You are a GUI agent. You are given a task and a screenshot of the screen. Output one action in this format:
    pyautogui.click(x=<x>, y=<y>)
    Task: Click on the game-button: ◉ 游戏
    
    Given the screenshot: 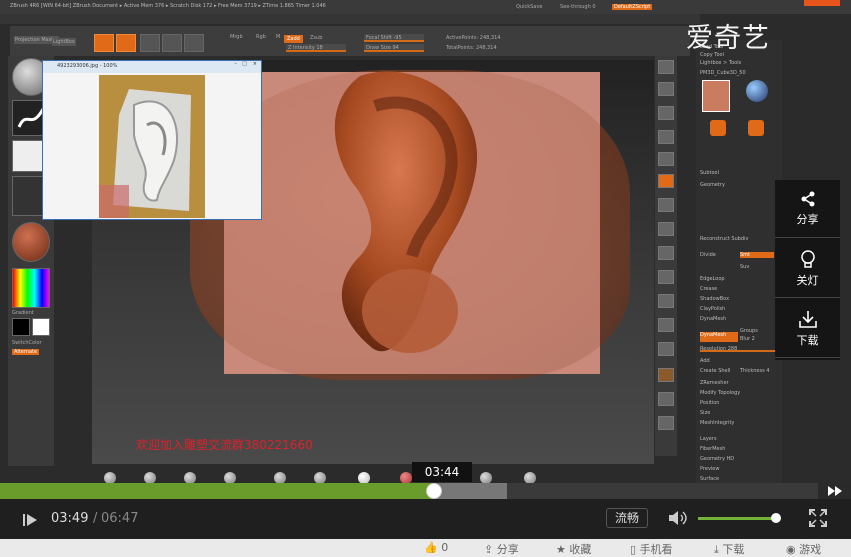 What is the action you would take?
    pyautogui.click(x=803, y=549)
    